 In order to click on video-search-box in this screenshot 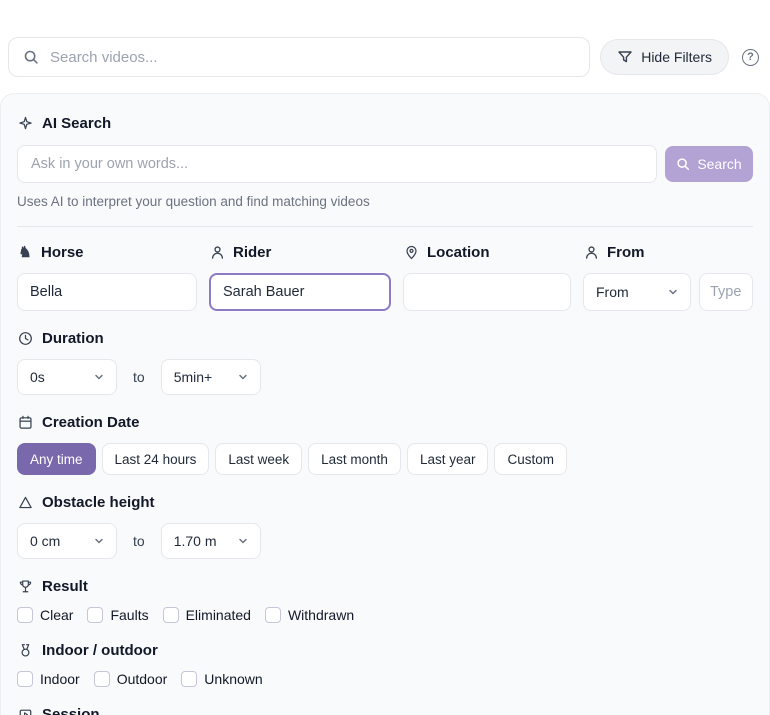, I will do `click(299, 57)`.